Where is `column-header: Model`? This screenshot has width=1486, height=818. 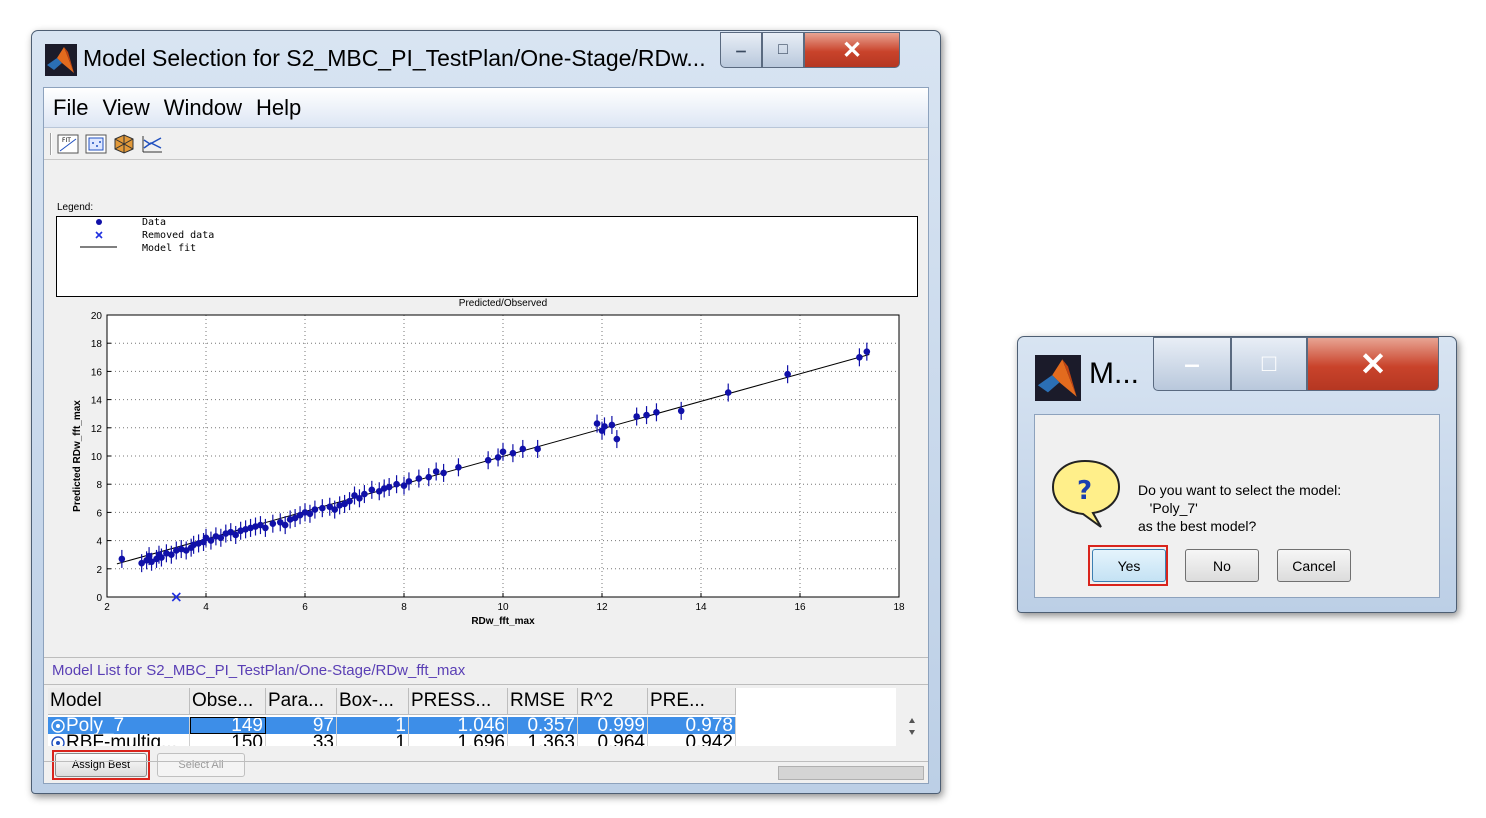
column-header: Model is located at coordinates (119, 701).